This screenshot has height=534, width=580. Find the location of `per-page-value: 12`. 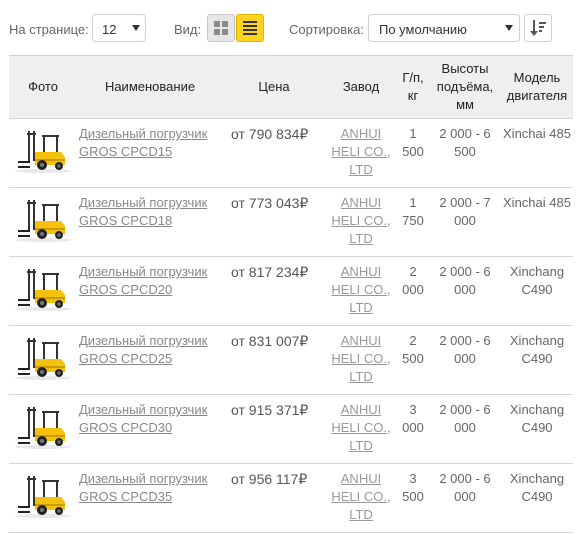

per-page-value: 12 is located at coordinates (109, 29).